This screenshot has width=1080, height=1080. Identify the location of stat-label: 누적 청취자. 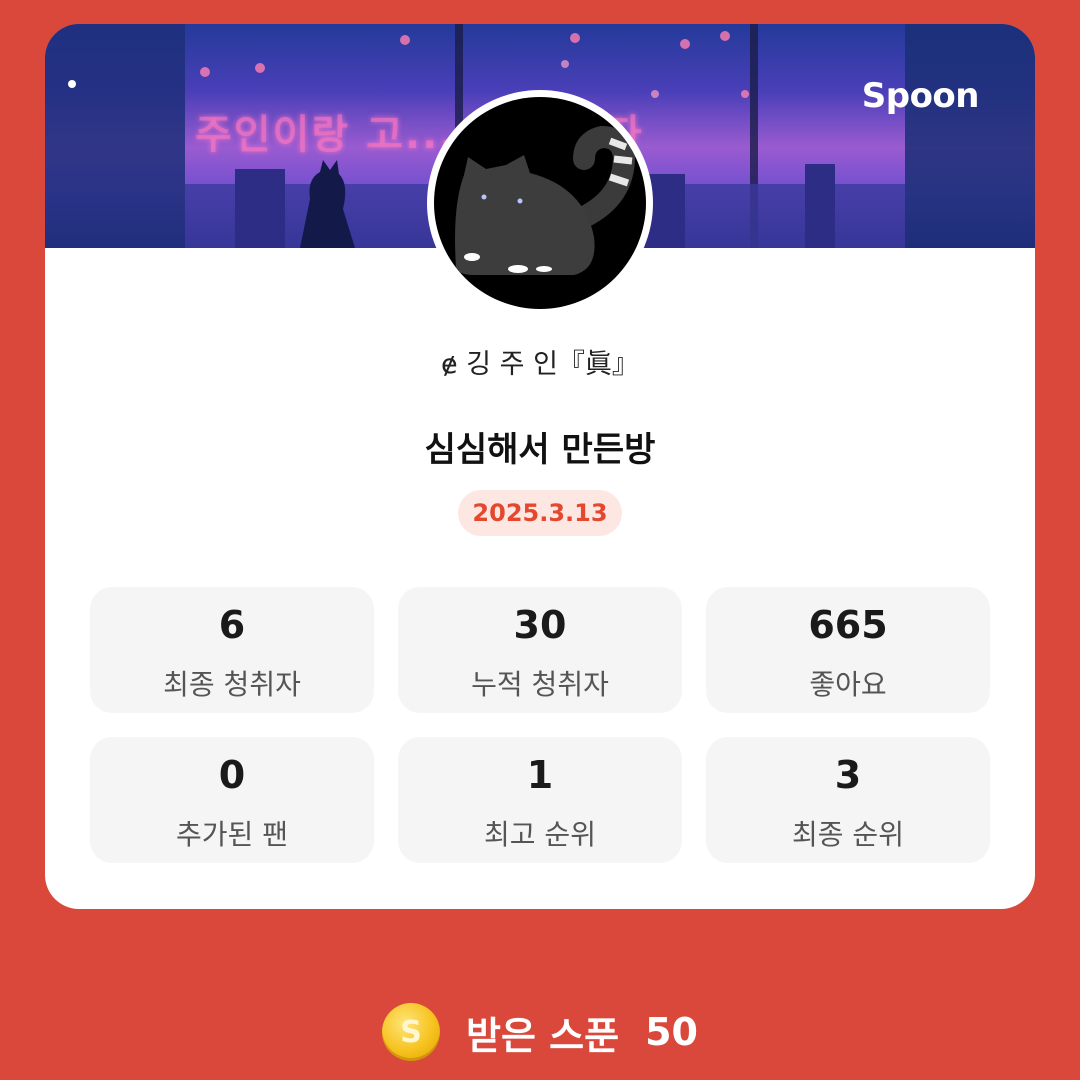
(540, 684).